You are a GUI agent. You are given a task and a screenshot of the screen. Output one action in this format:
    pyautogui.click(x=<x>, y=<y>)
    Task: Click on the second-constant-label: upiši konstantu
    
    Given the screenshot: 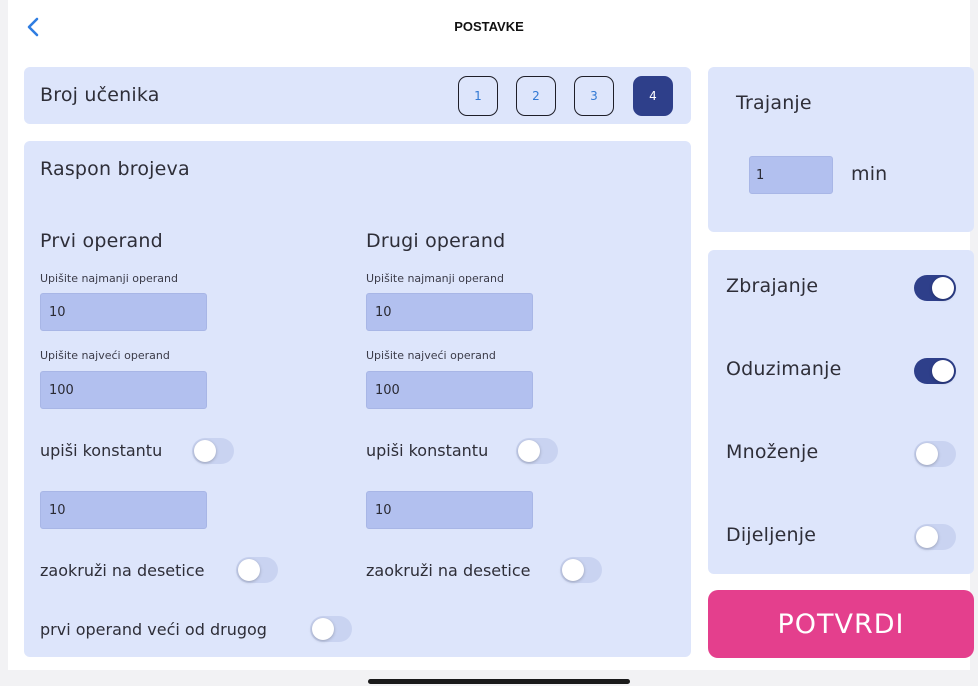 What is the action you would take?
    pyautogui.click(x=427, y=450)
    